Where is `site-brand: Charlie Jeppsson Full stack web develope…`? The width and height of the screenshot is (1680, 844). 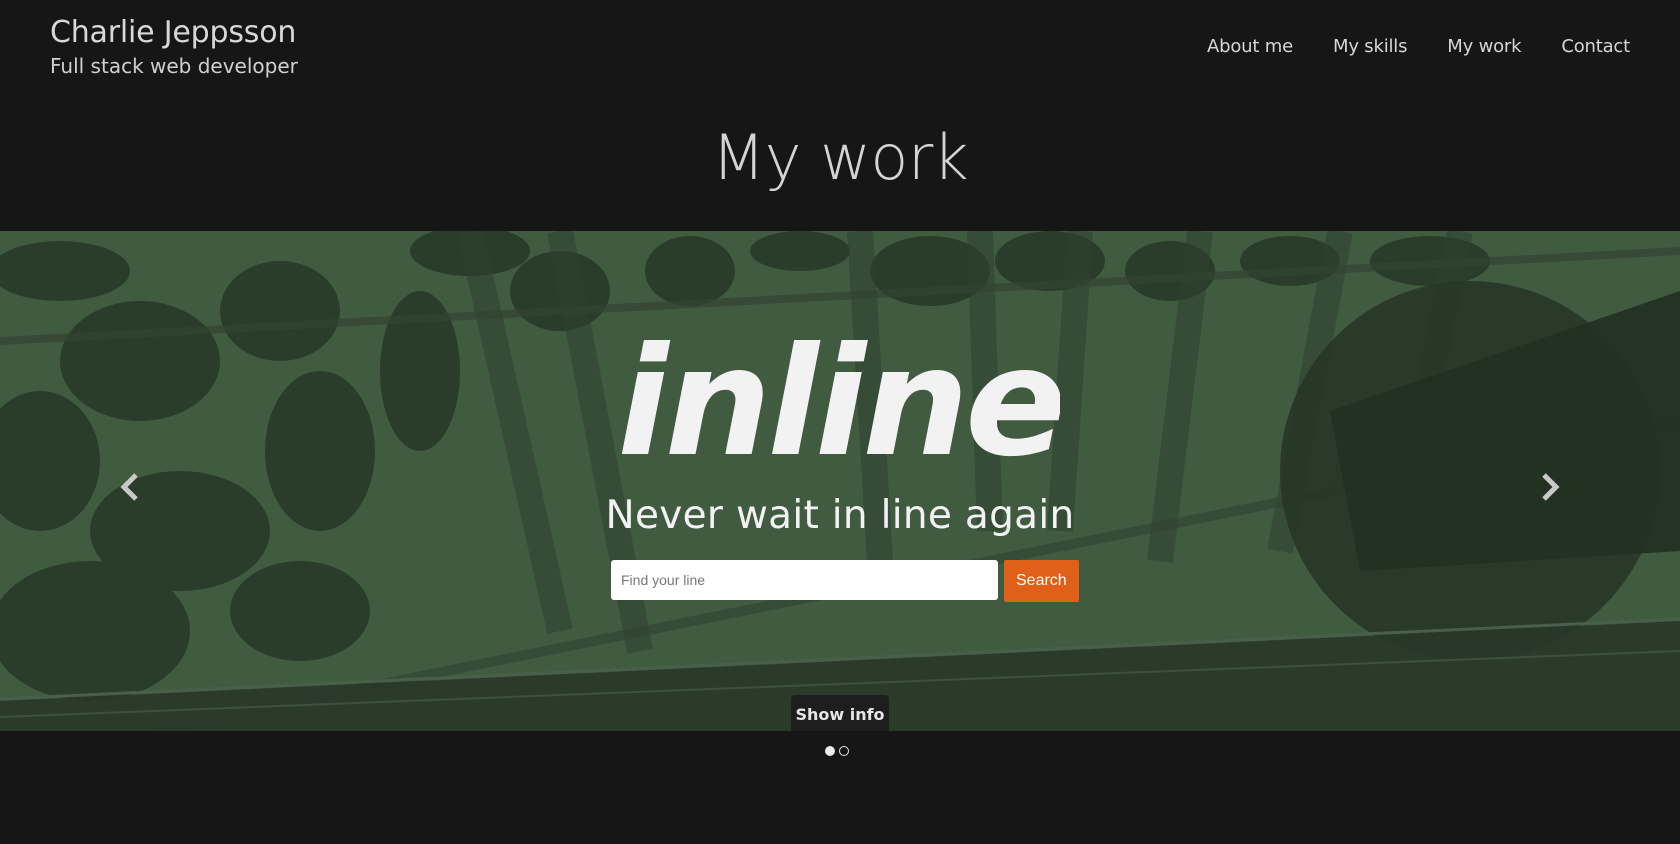
site-brand: Charlie Jeppsson Full stack web develope… is located at coordinates (174, 46).